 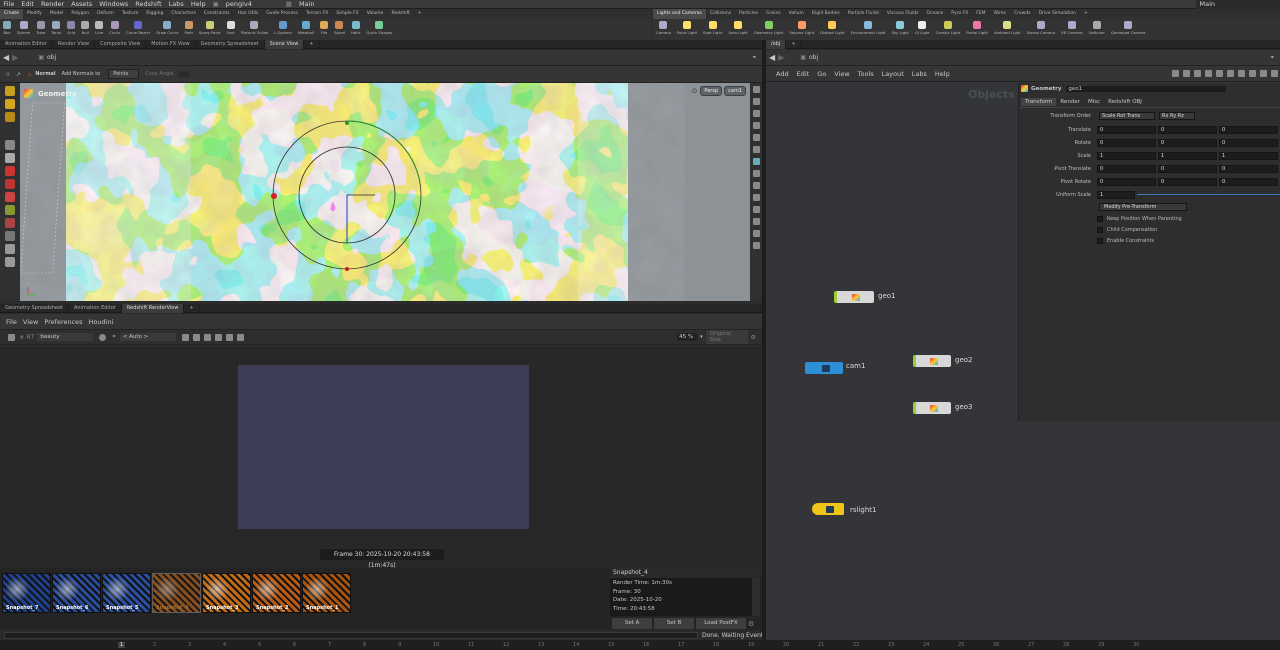 What do you see at coordinates (821, 74) in the screenshot?
I see `net-menu-go: Go` at bounding box center [821, 74].